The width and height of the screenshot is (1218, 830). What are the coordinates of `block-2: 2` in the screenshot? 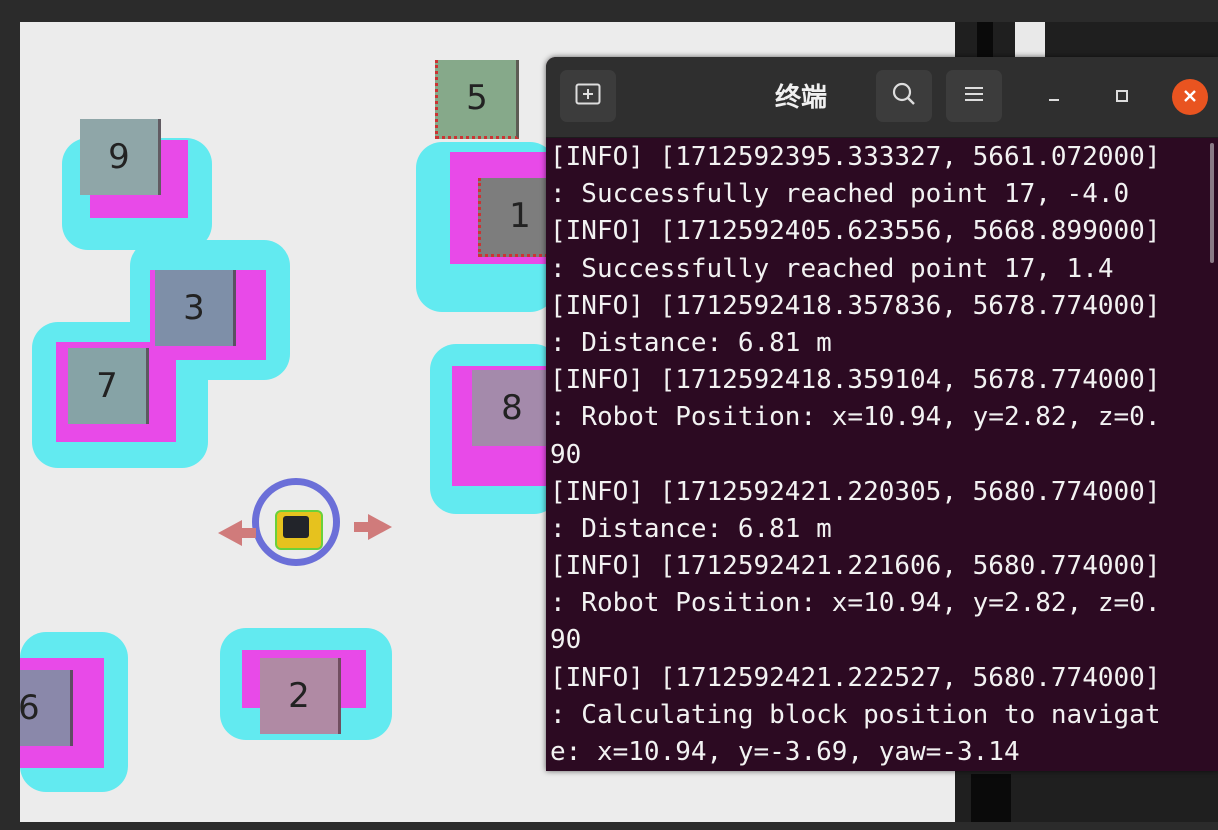 It's located at (300, 696).